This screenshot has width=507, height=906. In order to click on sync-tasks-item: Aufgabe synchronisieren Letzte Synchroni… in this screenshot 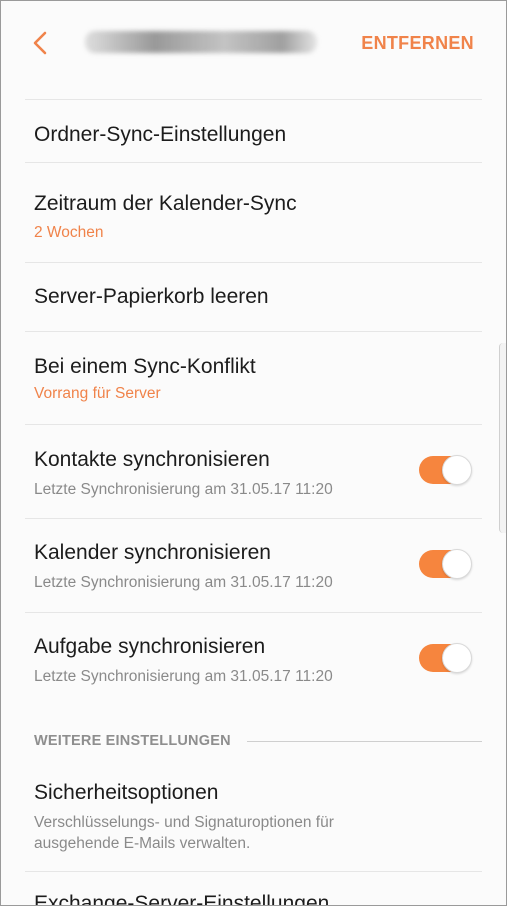, I will do `click(253, 660)`.